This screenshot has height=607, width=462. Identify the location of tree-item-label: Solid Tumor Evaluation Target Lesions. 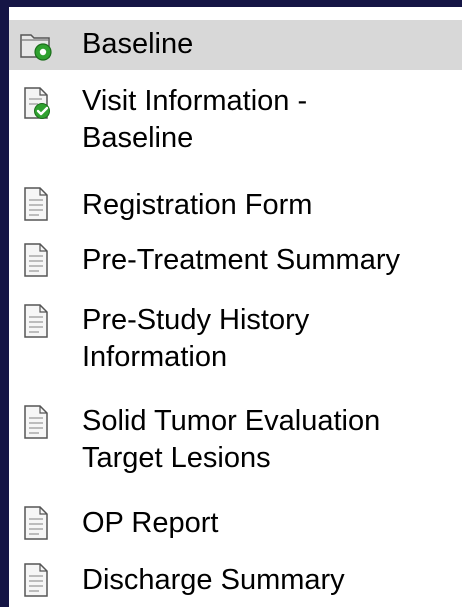
(231, 439).